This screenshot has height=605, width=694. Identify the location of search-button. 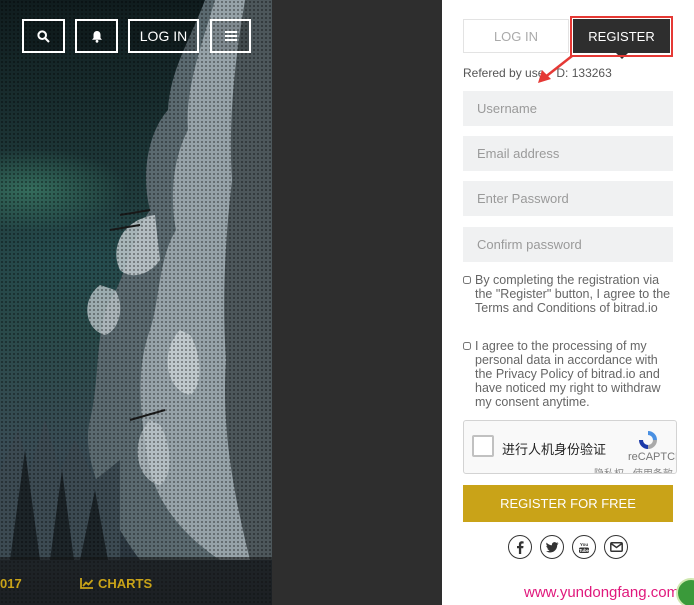
(43, 36).